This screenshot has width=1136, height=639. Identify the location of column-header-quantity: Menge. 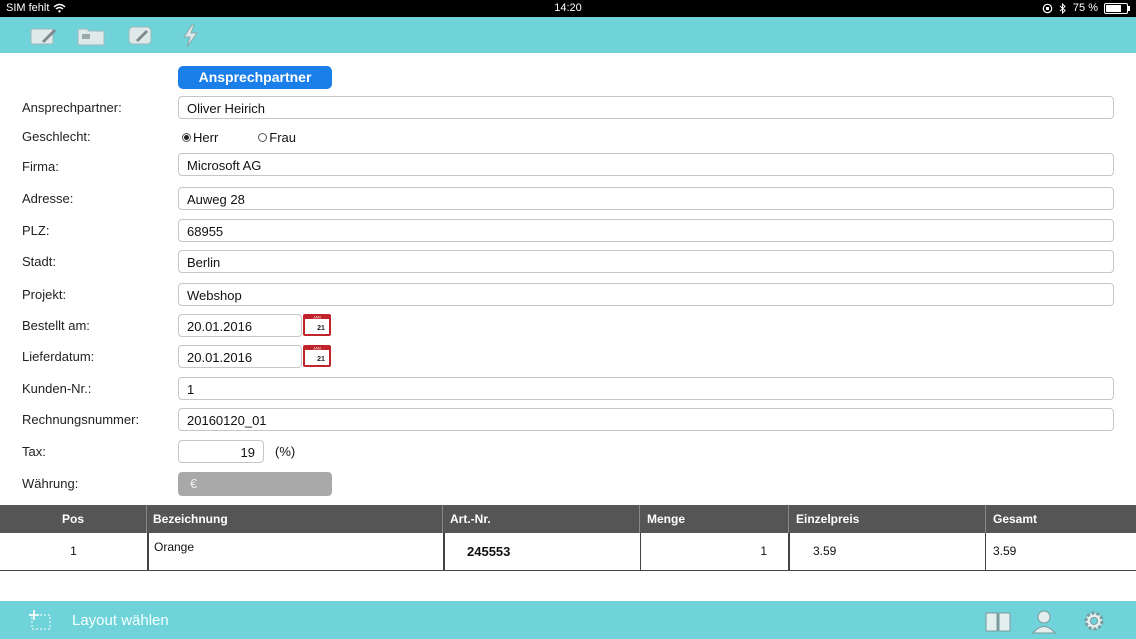
(714, 519).